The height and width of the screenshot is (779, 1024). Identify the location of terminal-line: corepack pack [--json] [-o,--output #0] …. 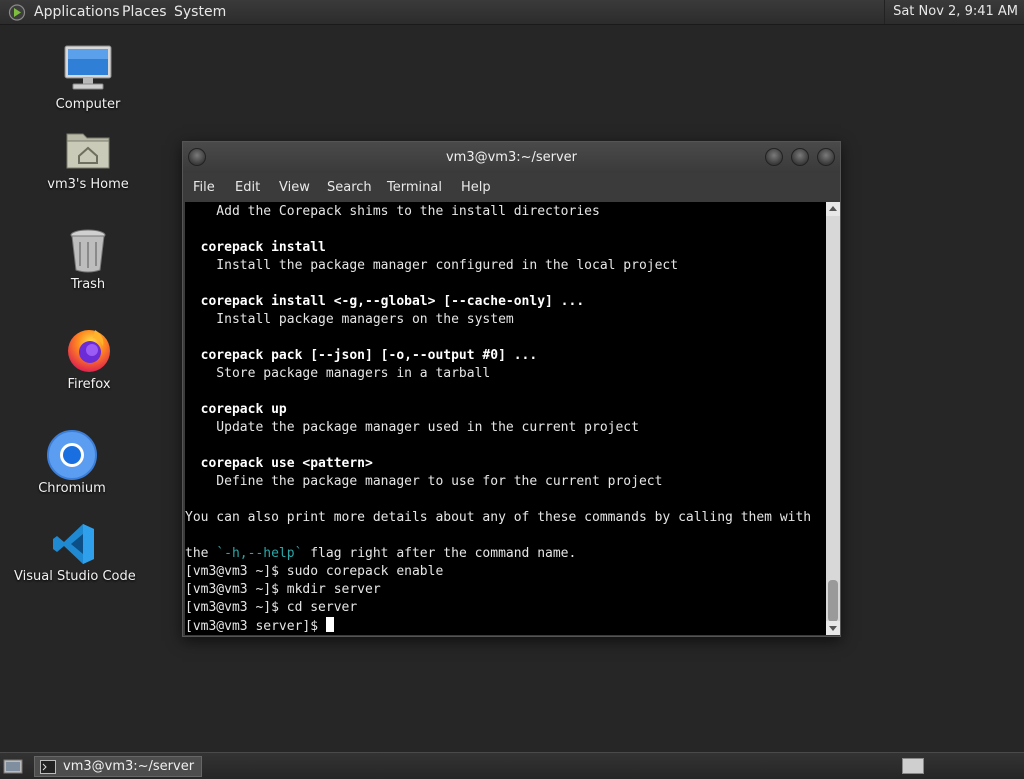
(361, 356).